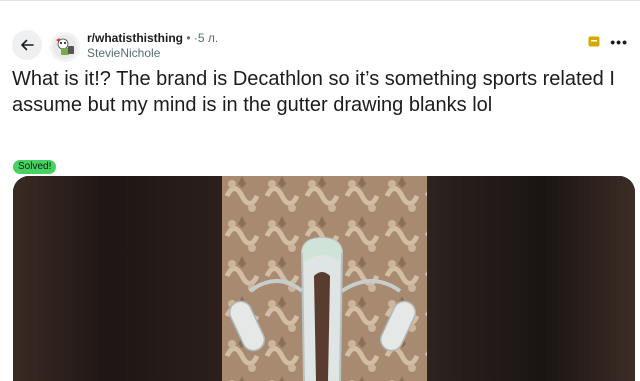 The height and width of the screenshot is (381, 640). What do you see at coordinates (65, 47) in the screenshot?
I see `subreddit-avatar-icon` at bounding box center [65, 47].